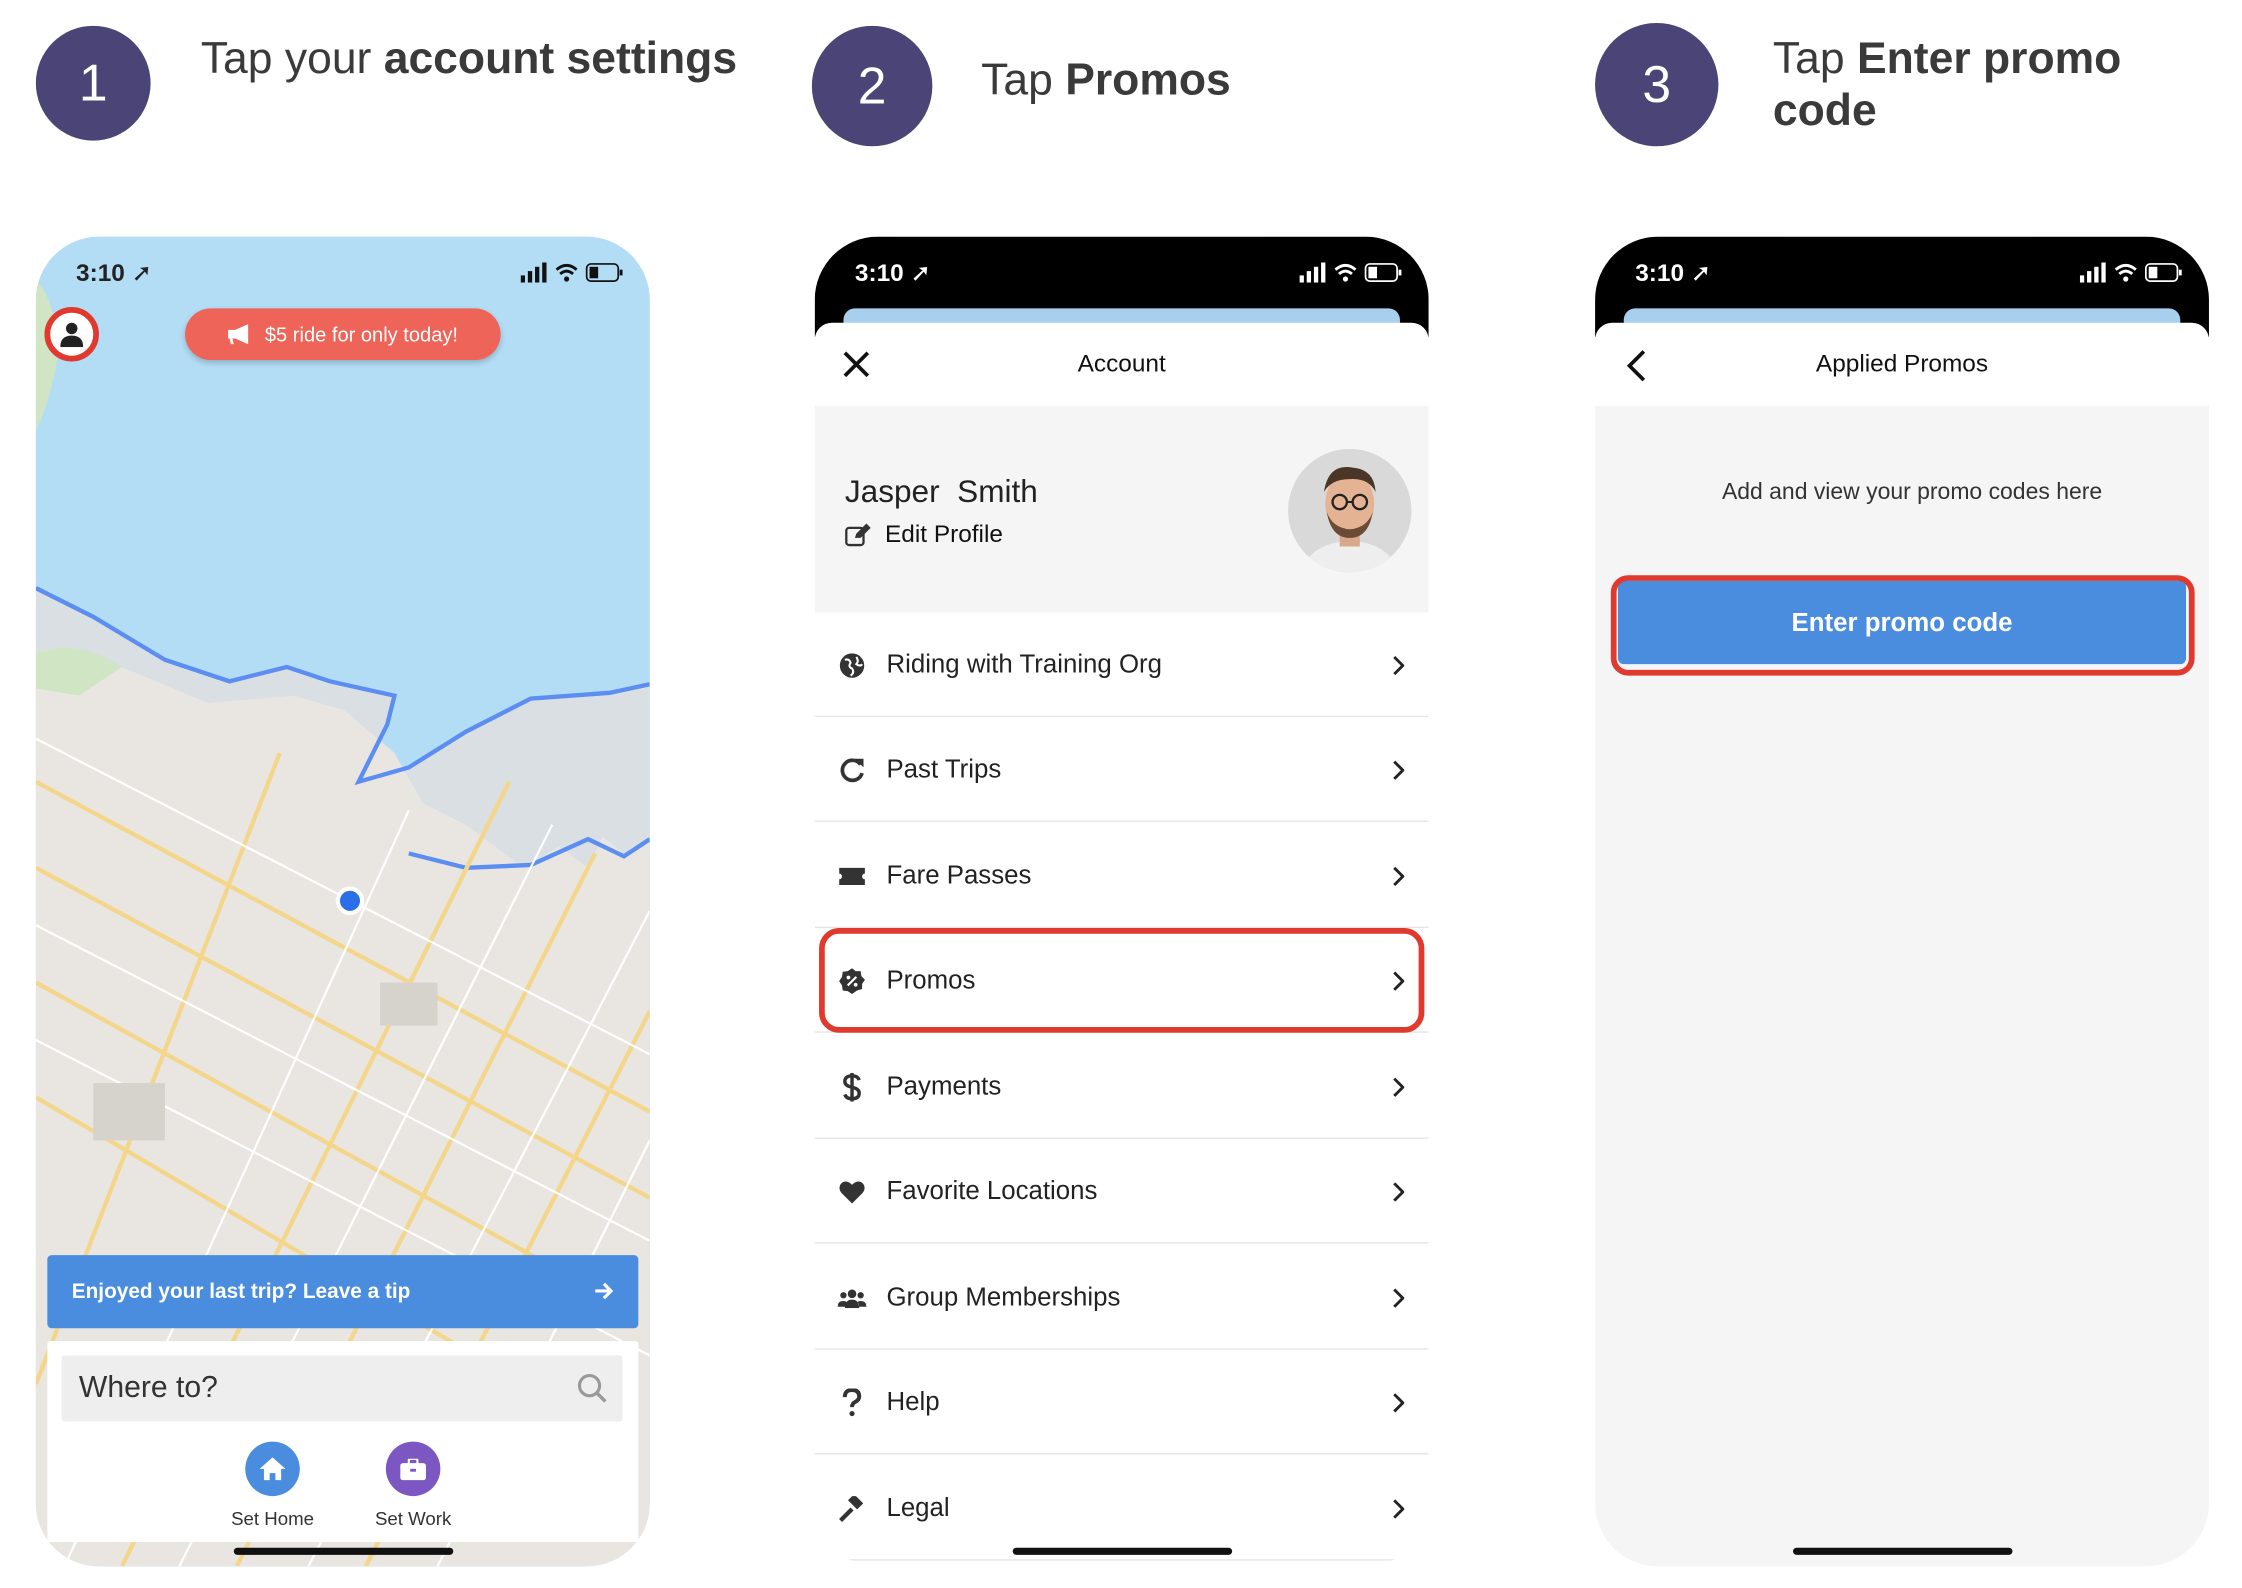 The image size is (2242, 1588). What do you see at coordinates (1148, 79) in the screenshot?
I see `step-2-bold: Promos` at bounding box center [1148, 79].